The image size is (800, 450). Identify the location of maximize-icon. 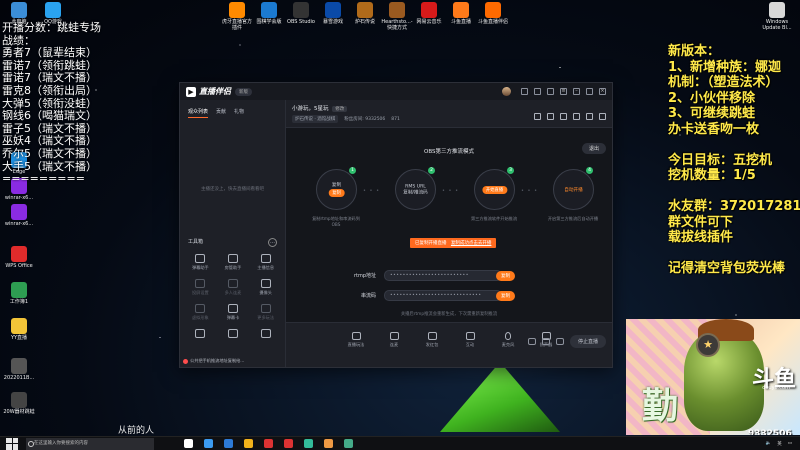
(589, 91).